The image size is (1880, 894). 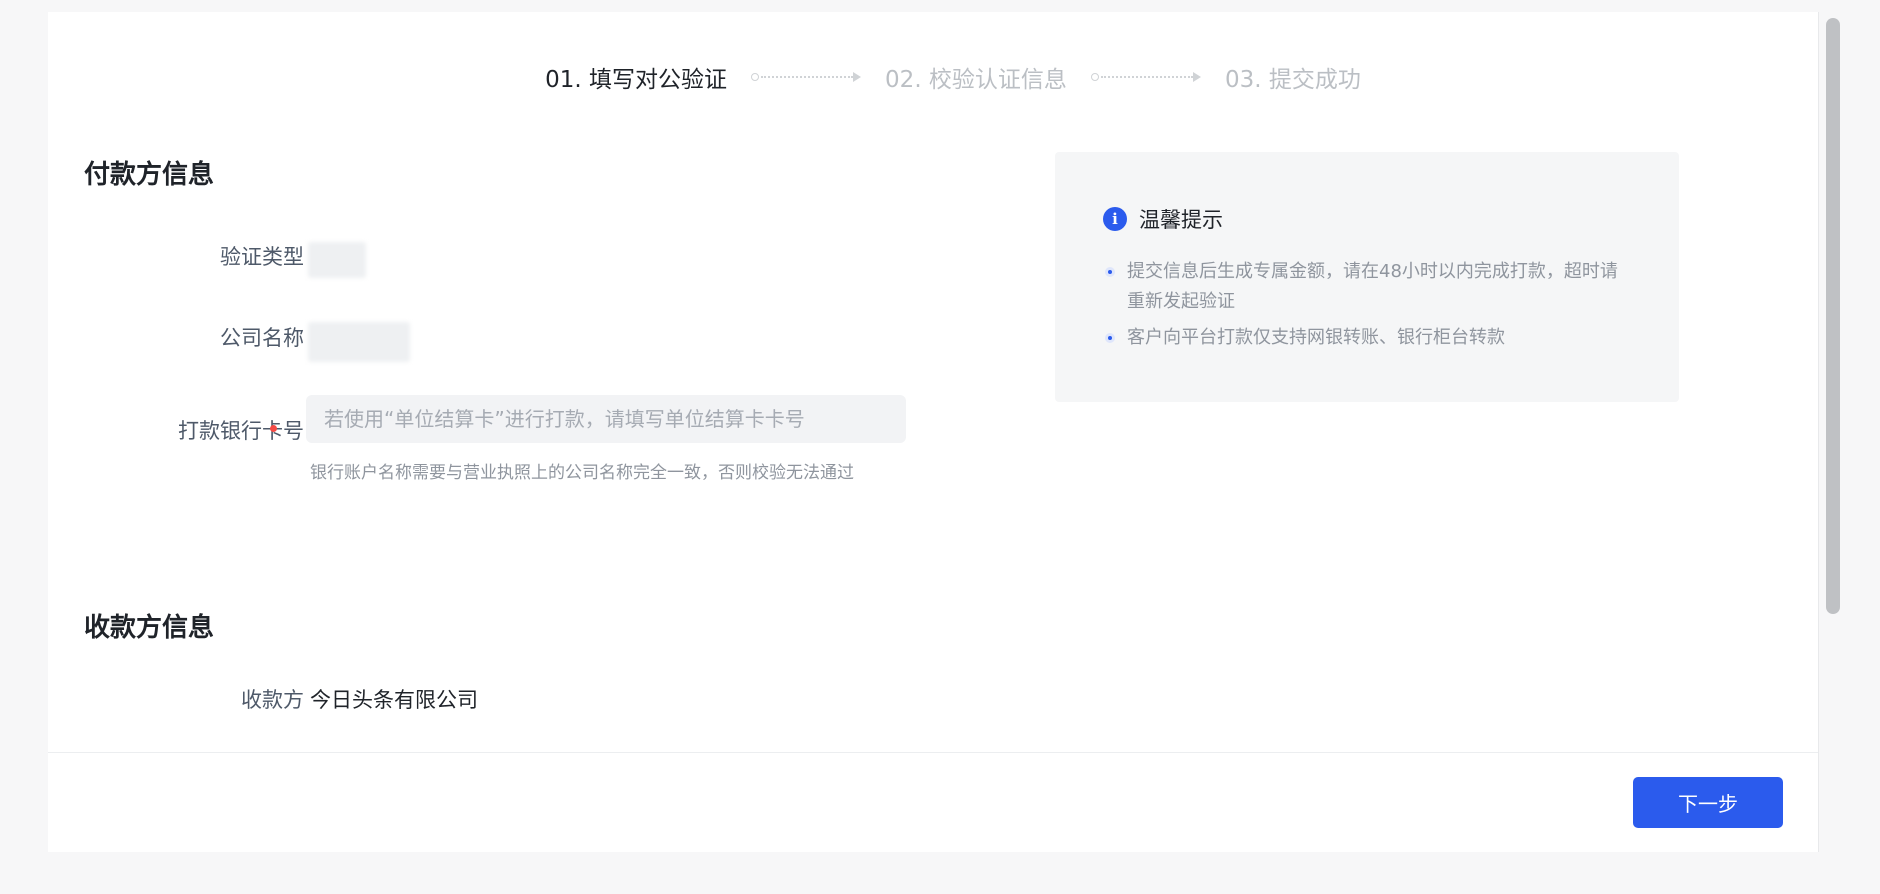 What do you see at coordinates (262, 257) in the screenshot?
I see `verify-type-label: 验证类型` at bounding box center [262, 257].